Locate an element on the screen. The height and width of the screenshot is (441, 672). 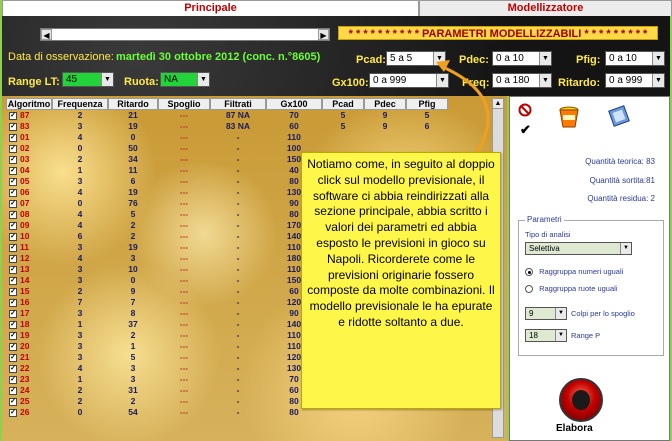
algoritmo-value: 10 is located at coordinates (25, 236).